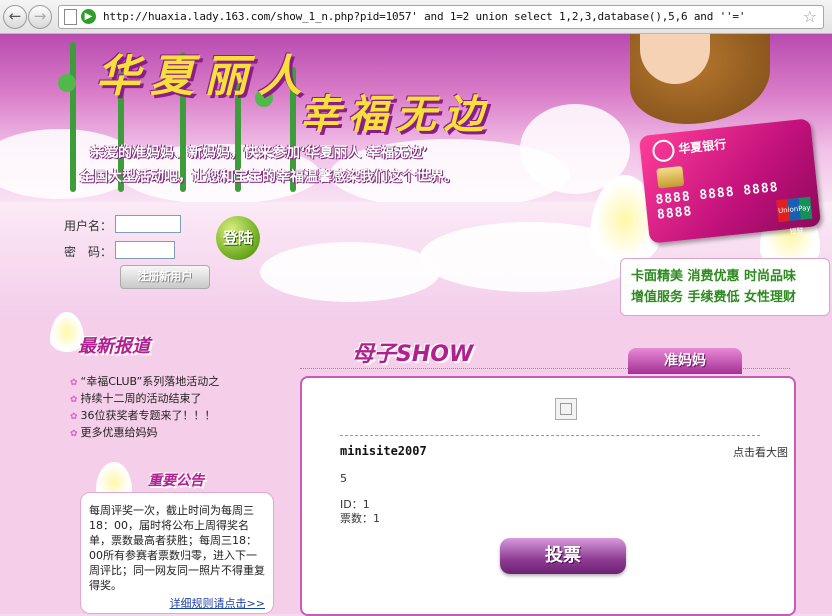  I want to click on entry-info: ID：1 票数：1, so click(360, 512).